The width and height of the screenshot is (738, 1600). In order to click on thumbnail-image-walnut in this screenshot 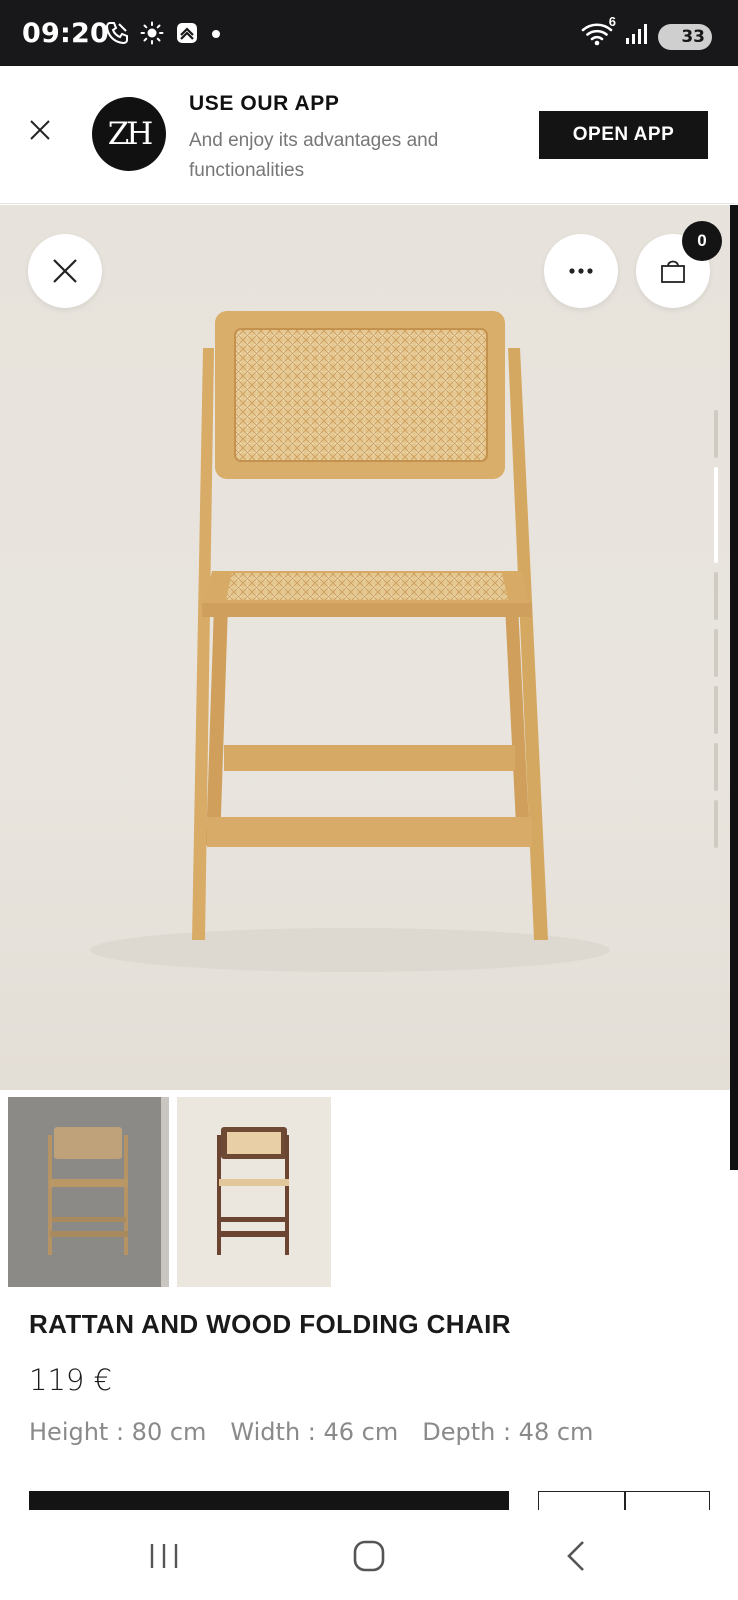, I will do `click(254, 1192)`.